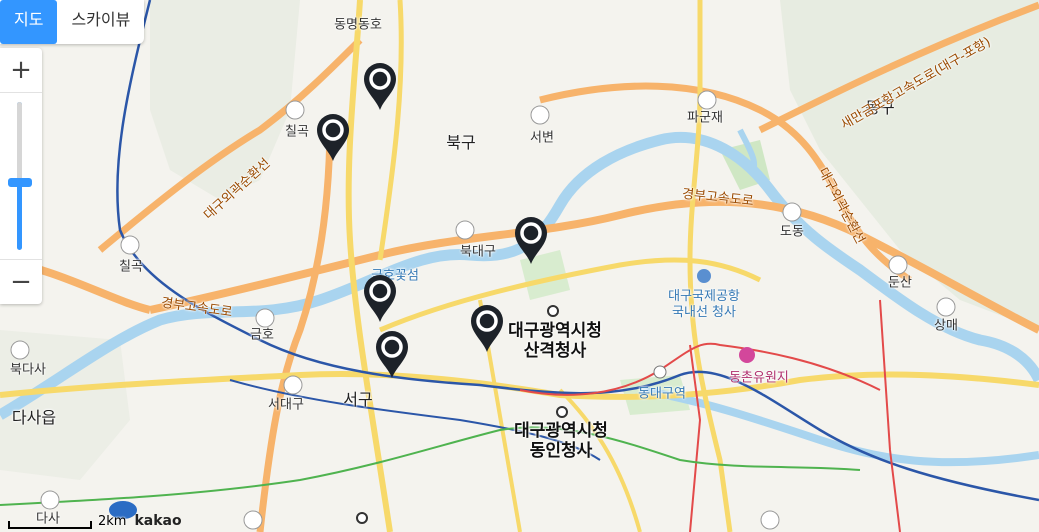 Image resolution: width=1039 pixels, height=532 pixels. I want to click on poi-city-hall-dongin-line1: 대구광역시청, so click(561, 431).